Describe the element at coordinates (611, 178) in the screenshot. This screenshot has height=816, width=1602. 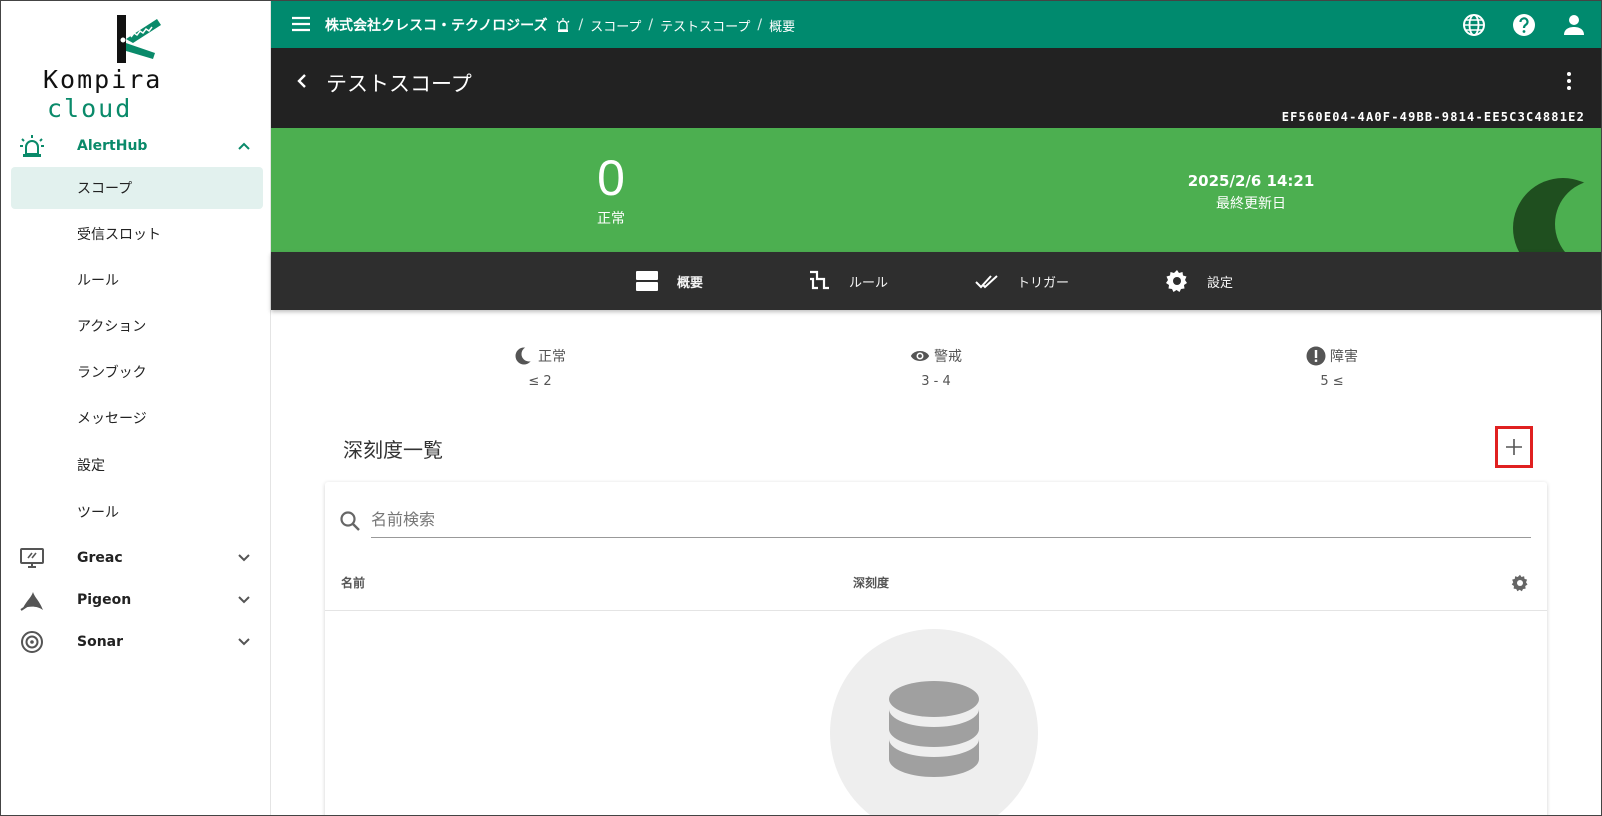
I see `status-count: 0` at that location.